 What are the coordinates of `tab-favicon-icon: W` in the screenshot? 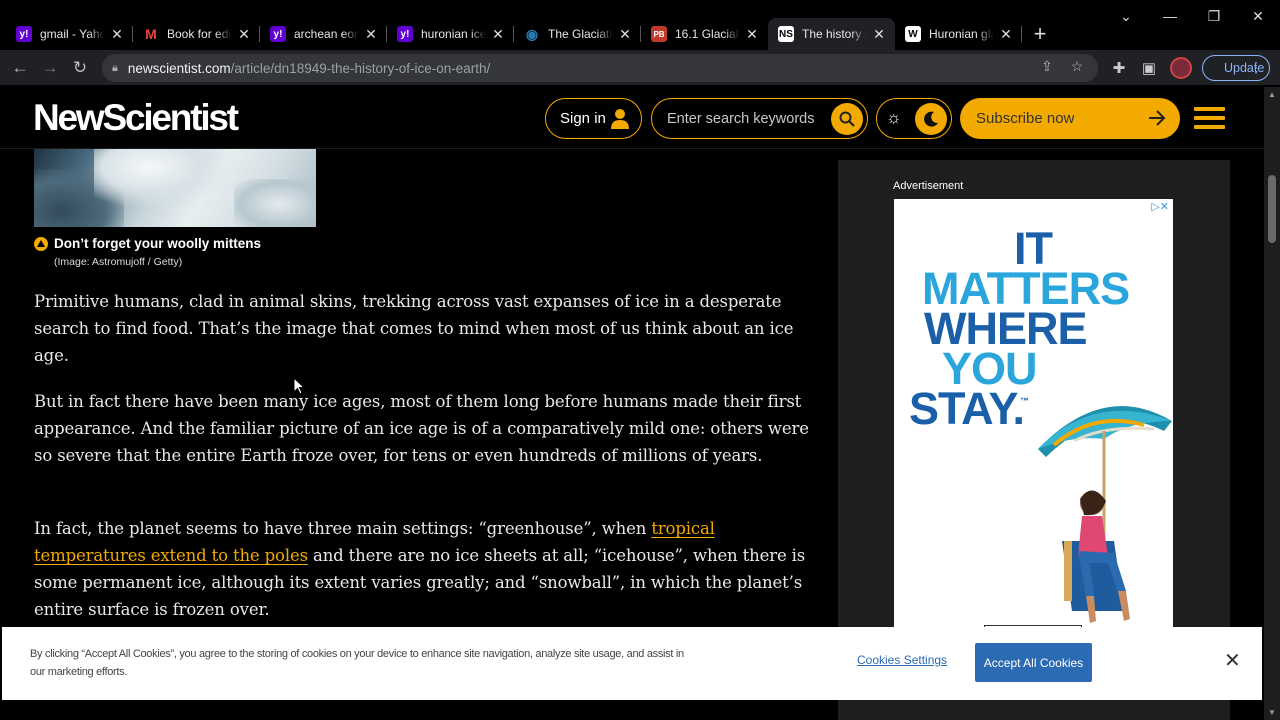 It's located at (913, 34).